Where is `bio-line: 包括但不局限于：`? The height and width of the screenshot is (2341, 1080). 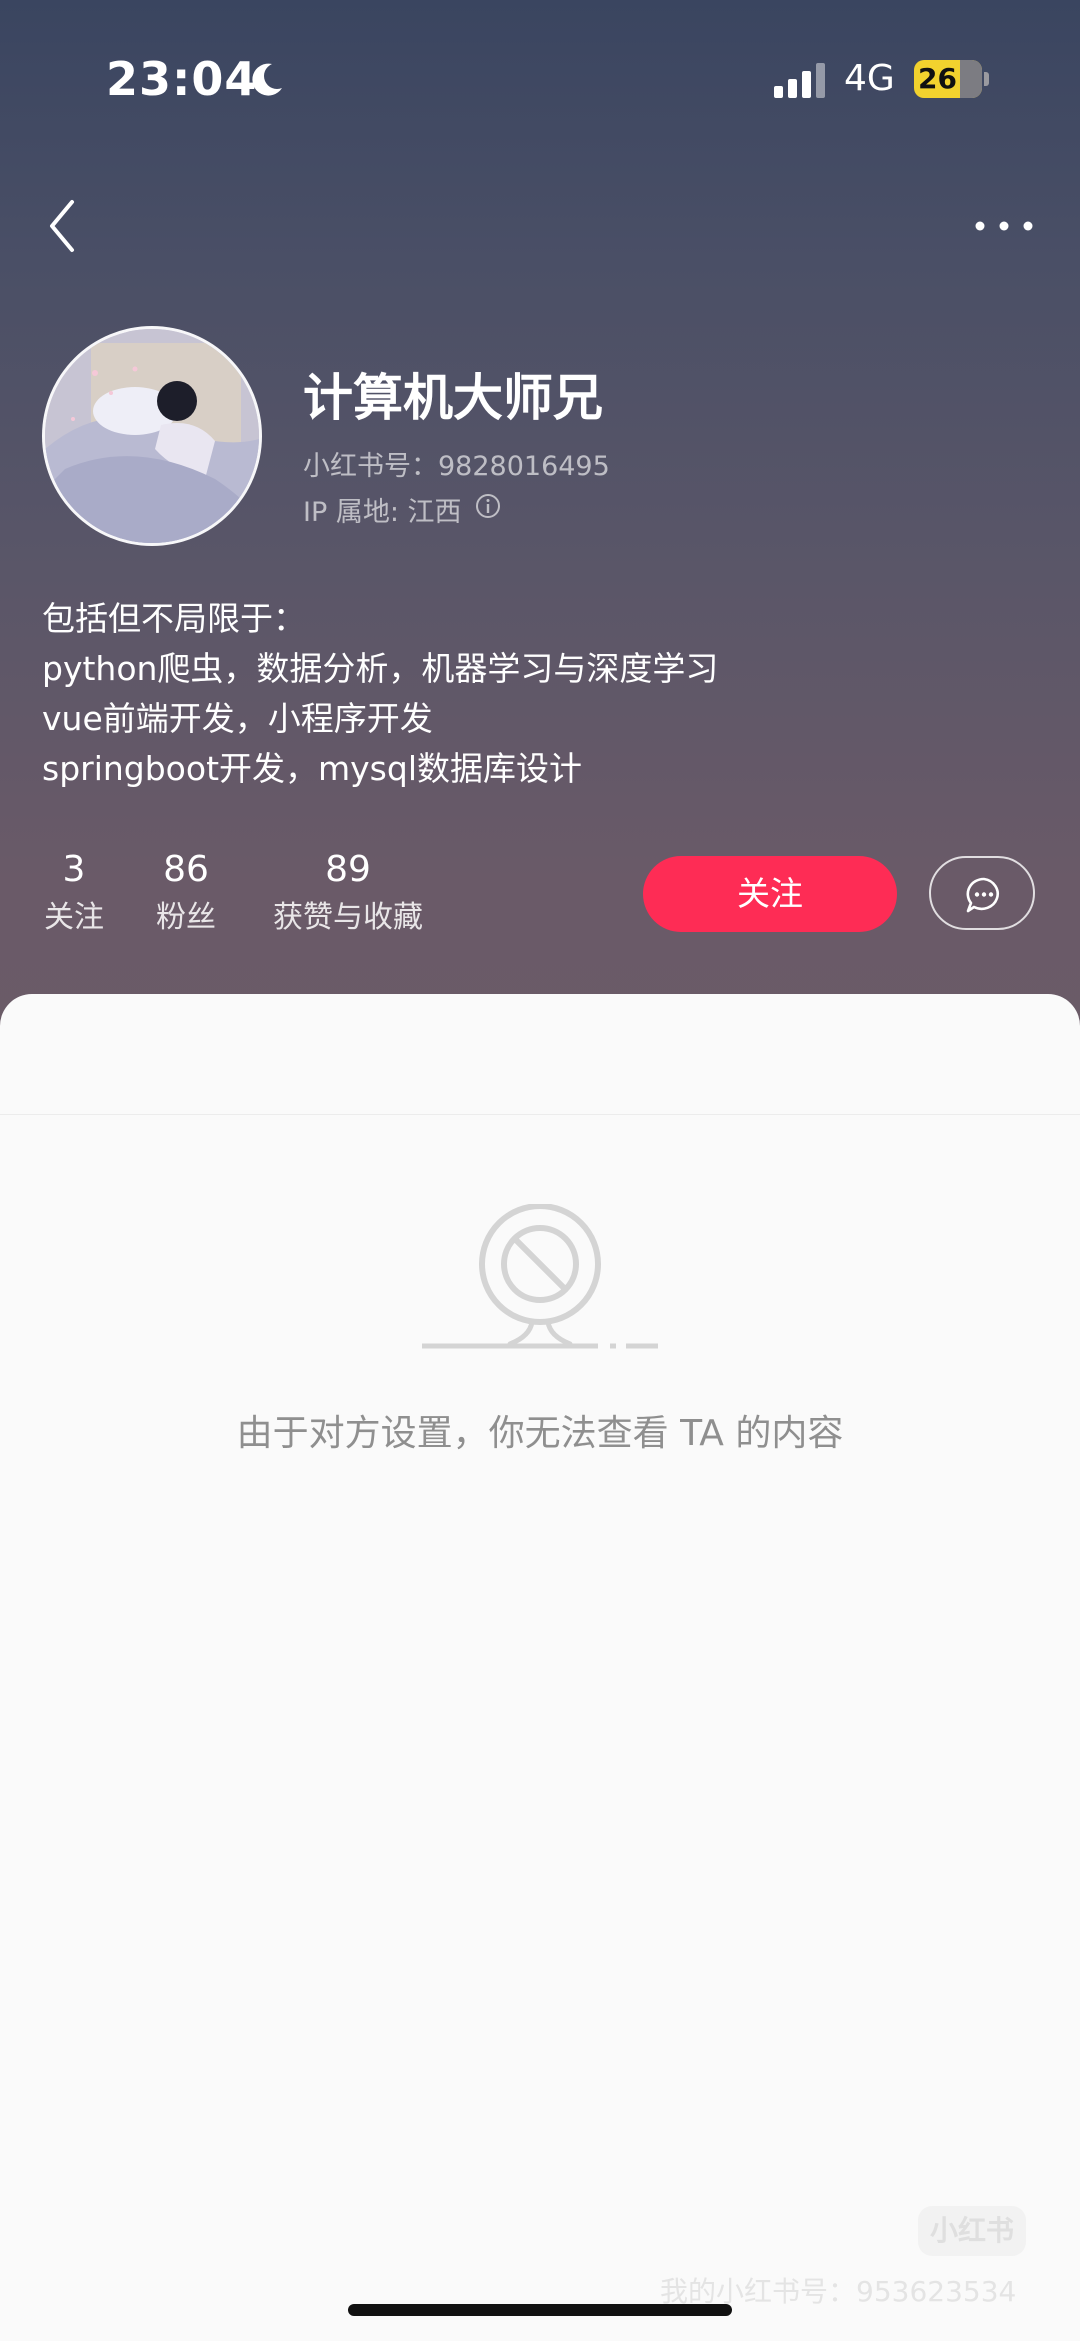 bio-line: 包括但不局限于： is located at coordinates (174, 618).